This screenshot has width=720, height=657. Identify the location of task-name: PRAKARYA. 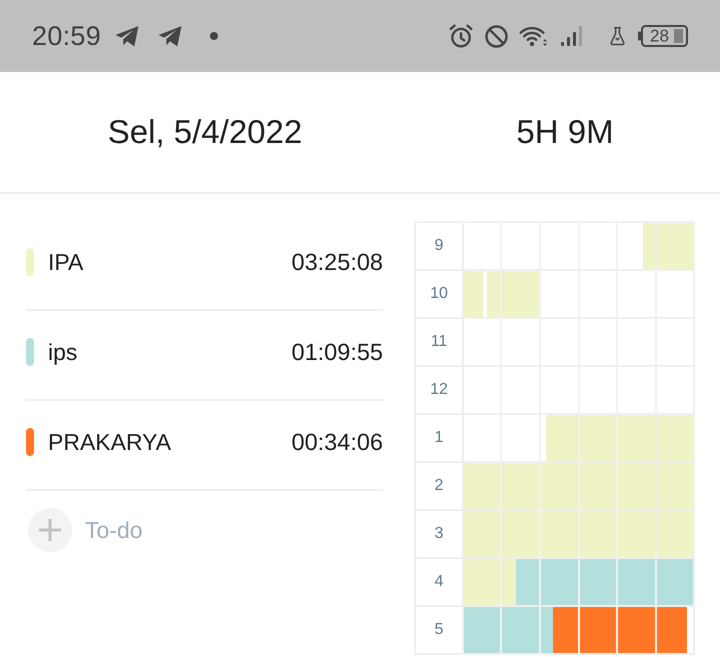
(110, 442).